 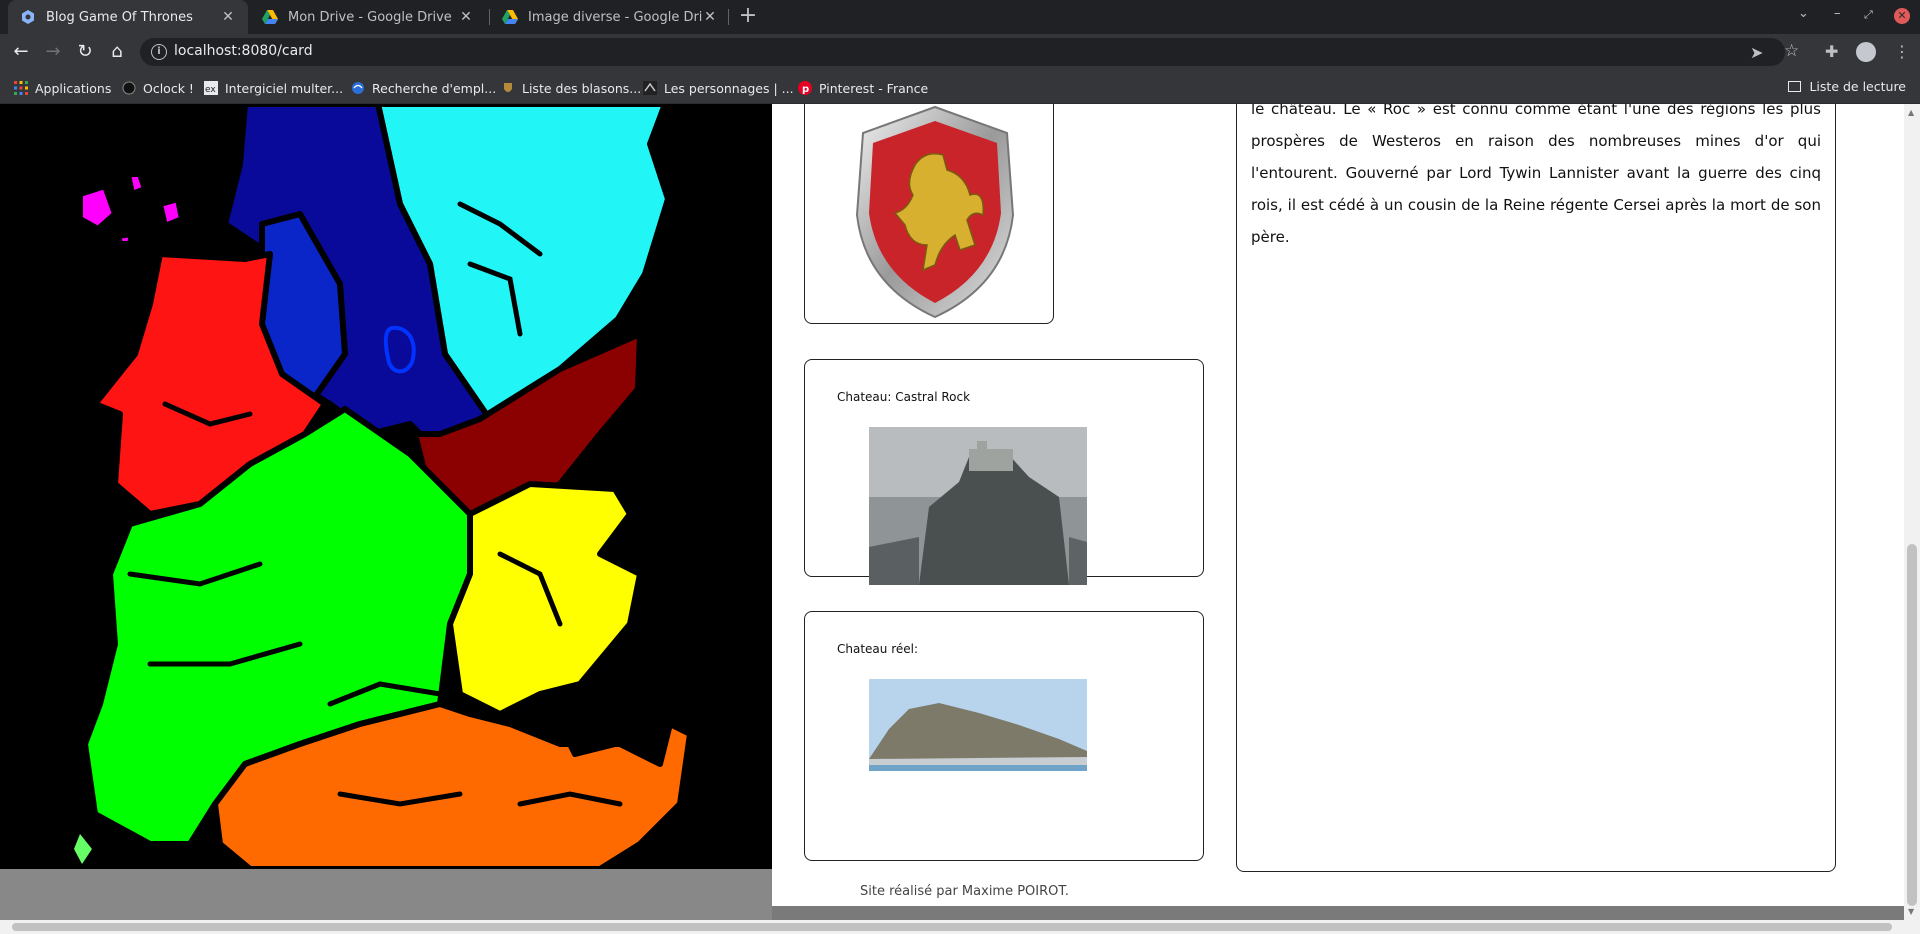 What do you see at coordinates (935, 212) in the screenshot?
I see `lannister-shield-image` at bounding box center [935, 212].